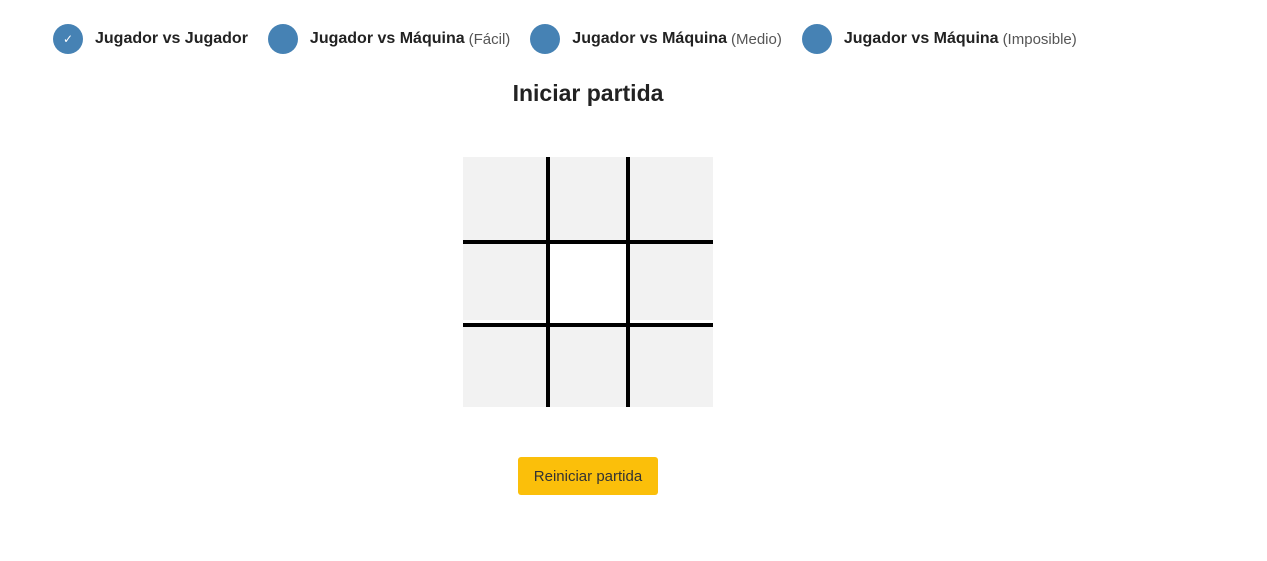 This screenshot has width=1267, height=561. Describe the element at coordinates (588, 476) in the screenshot. I see `reset-game-button: Reiniciar partida` at that location.